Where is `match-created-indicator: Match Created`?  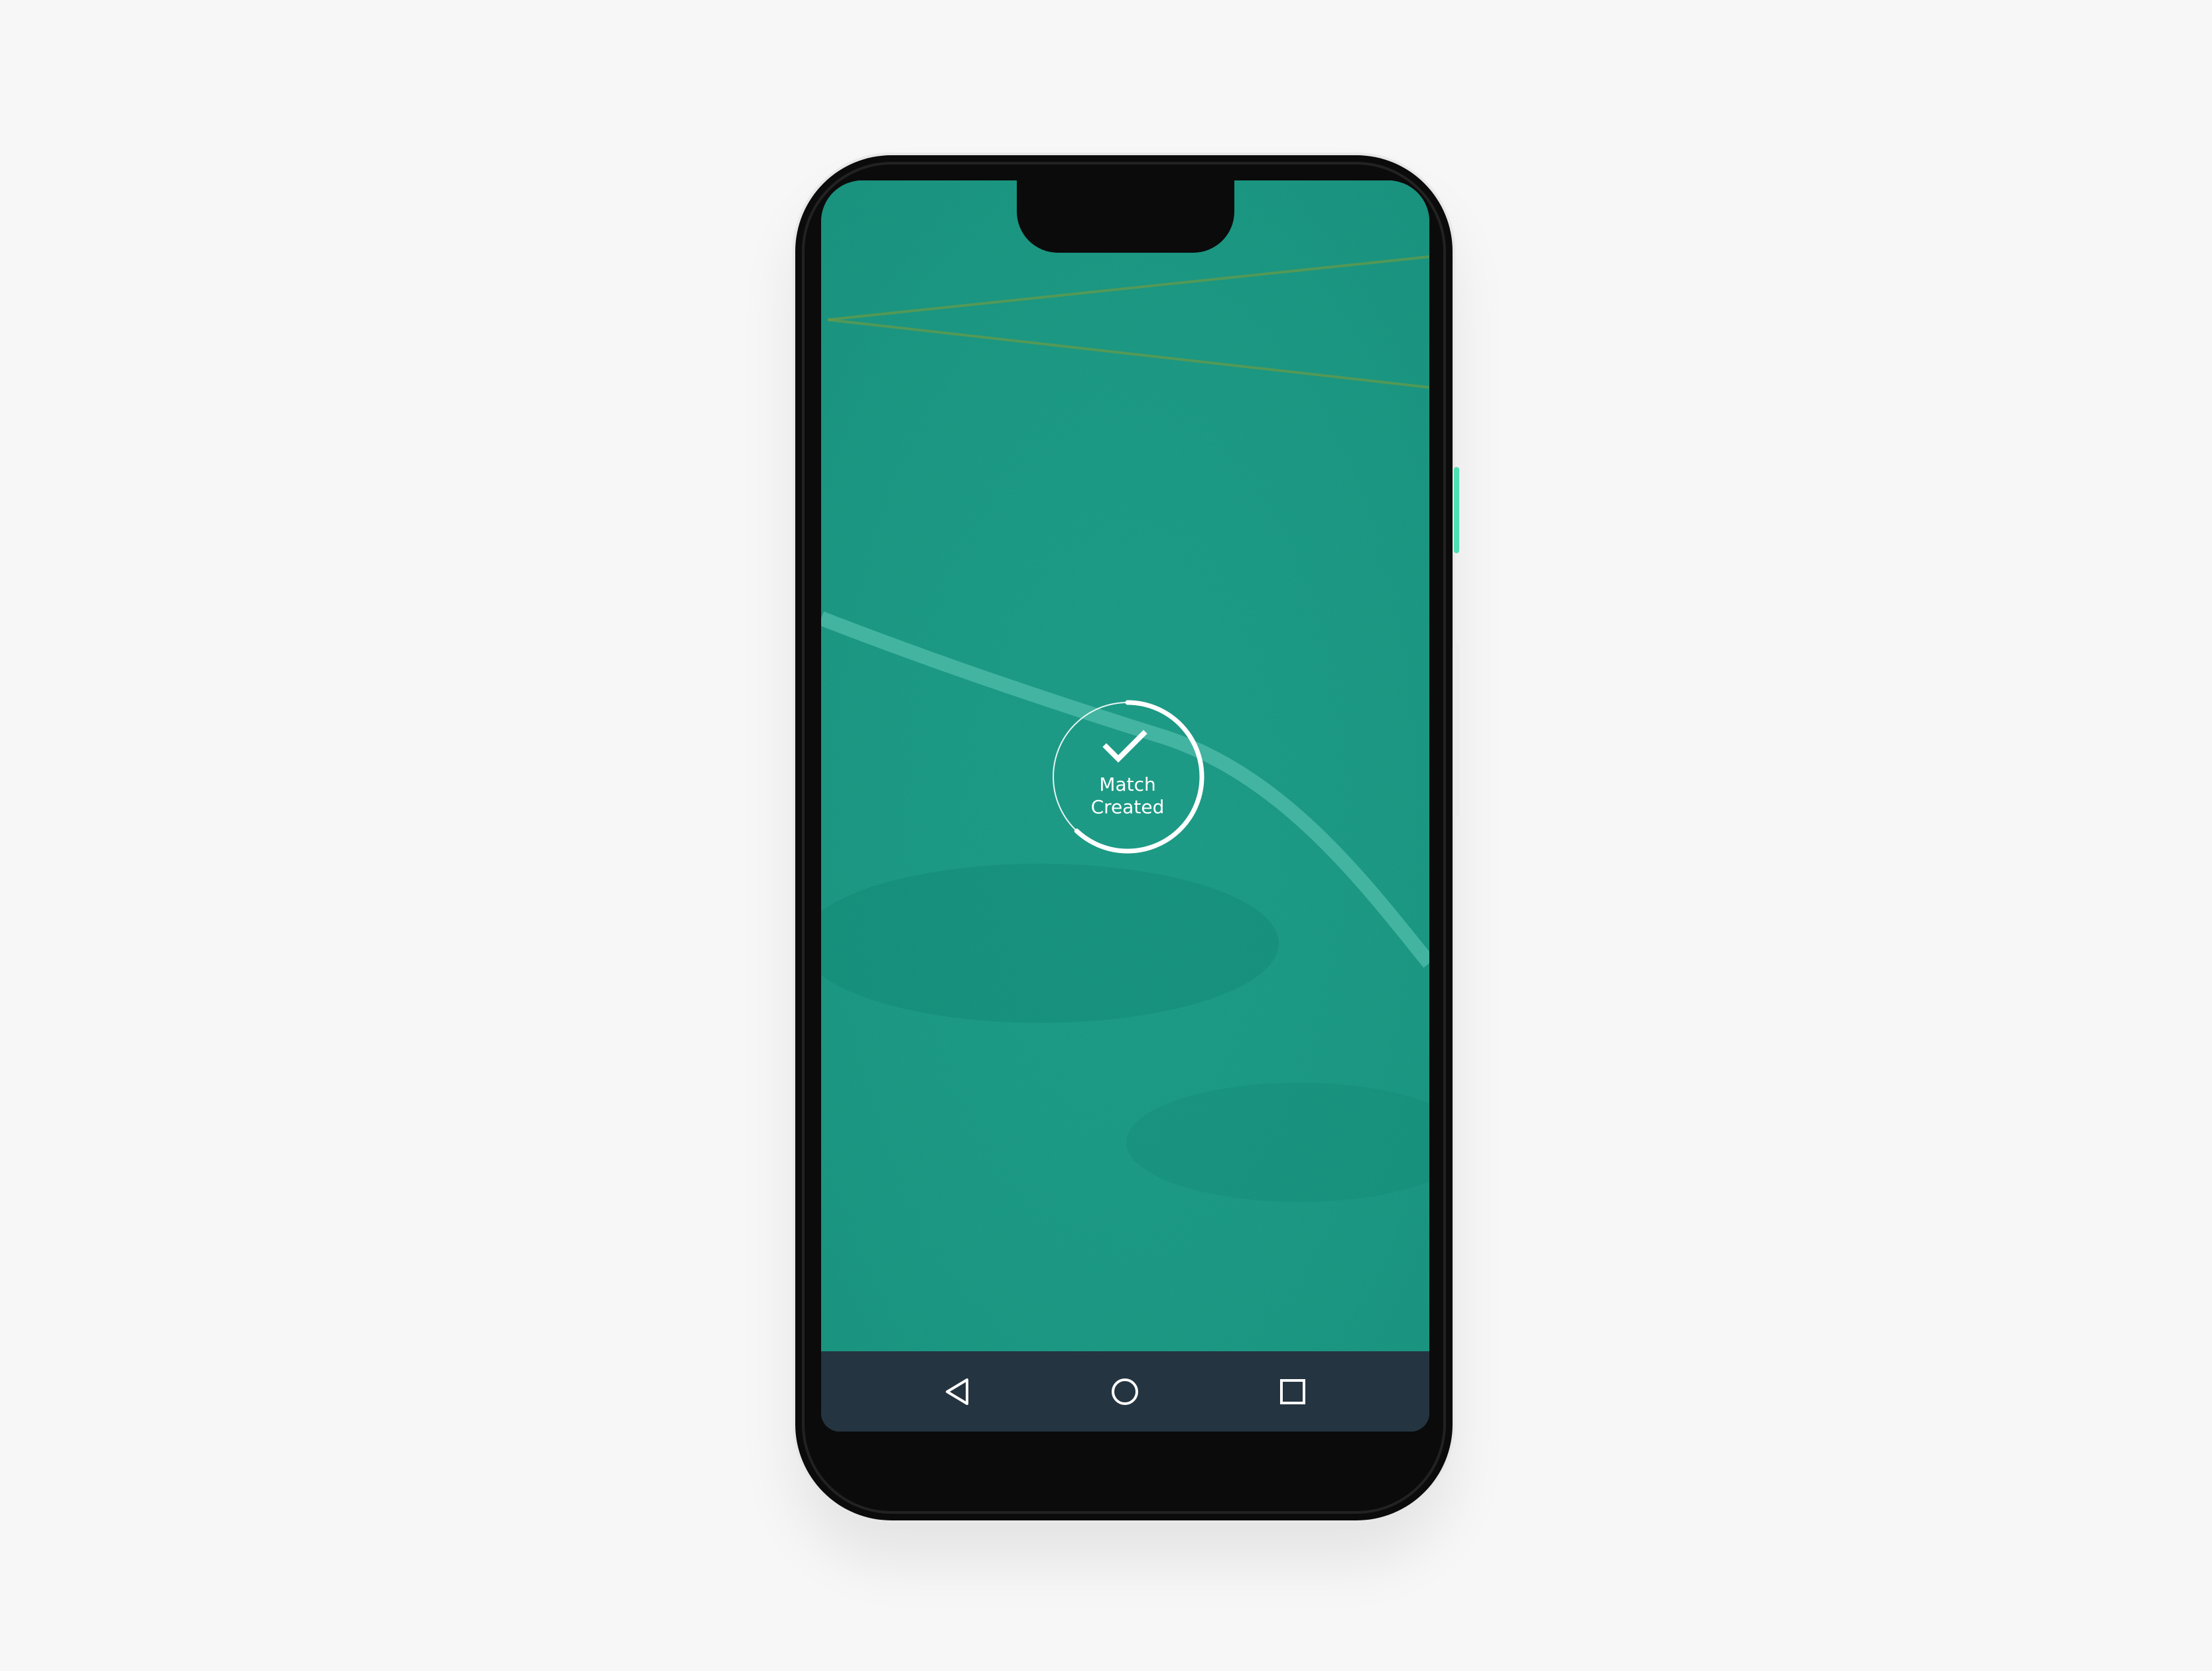
match-created-indicator: Match Created is located at coordinates (1127, 776).